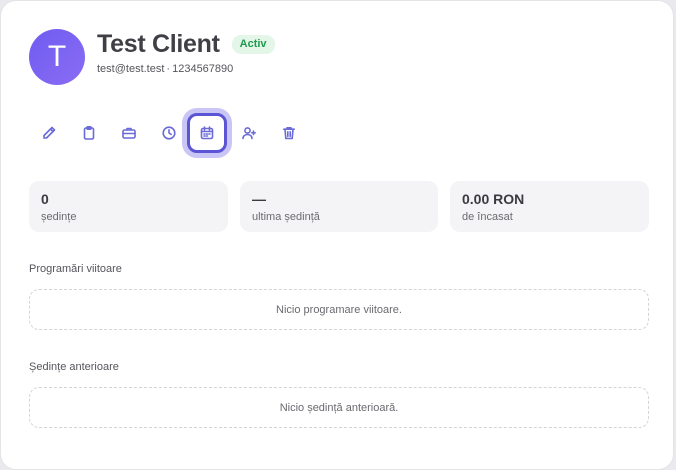 This screenshot has height=470, width=676. I want to click on schedule-button, so click(207, 133).